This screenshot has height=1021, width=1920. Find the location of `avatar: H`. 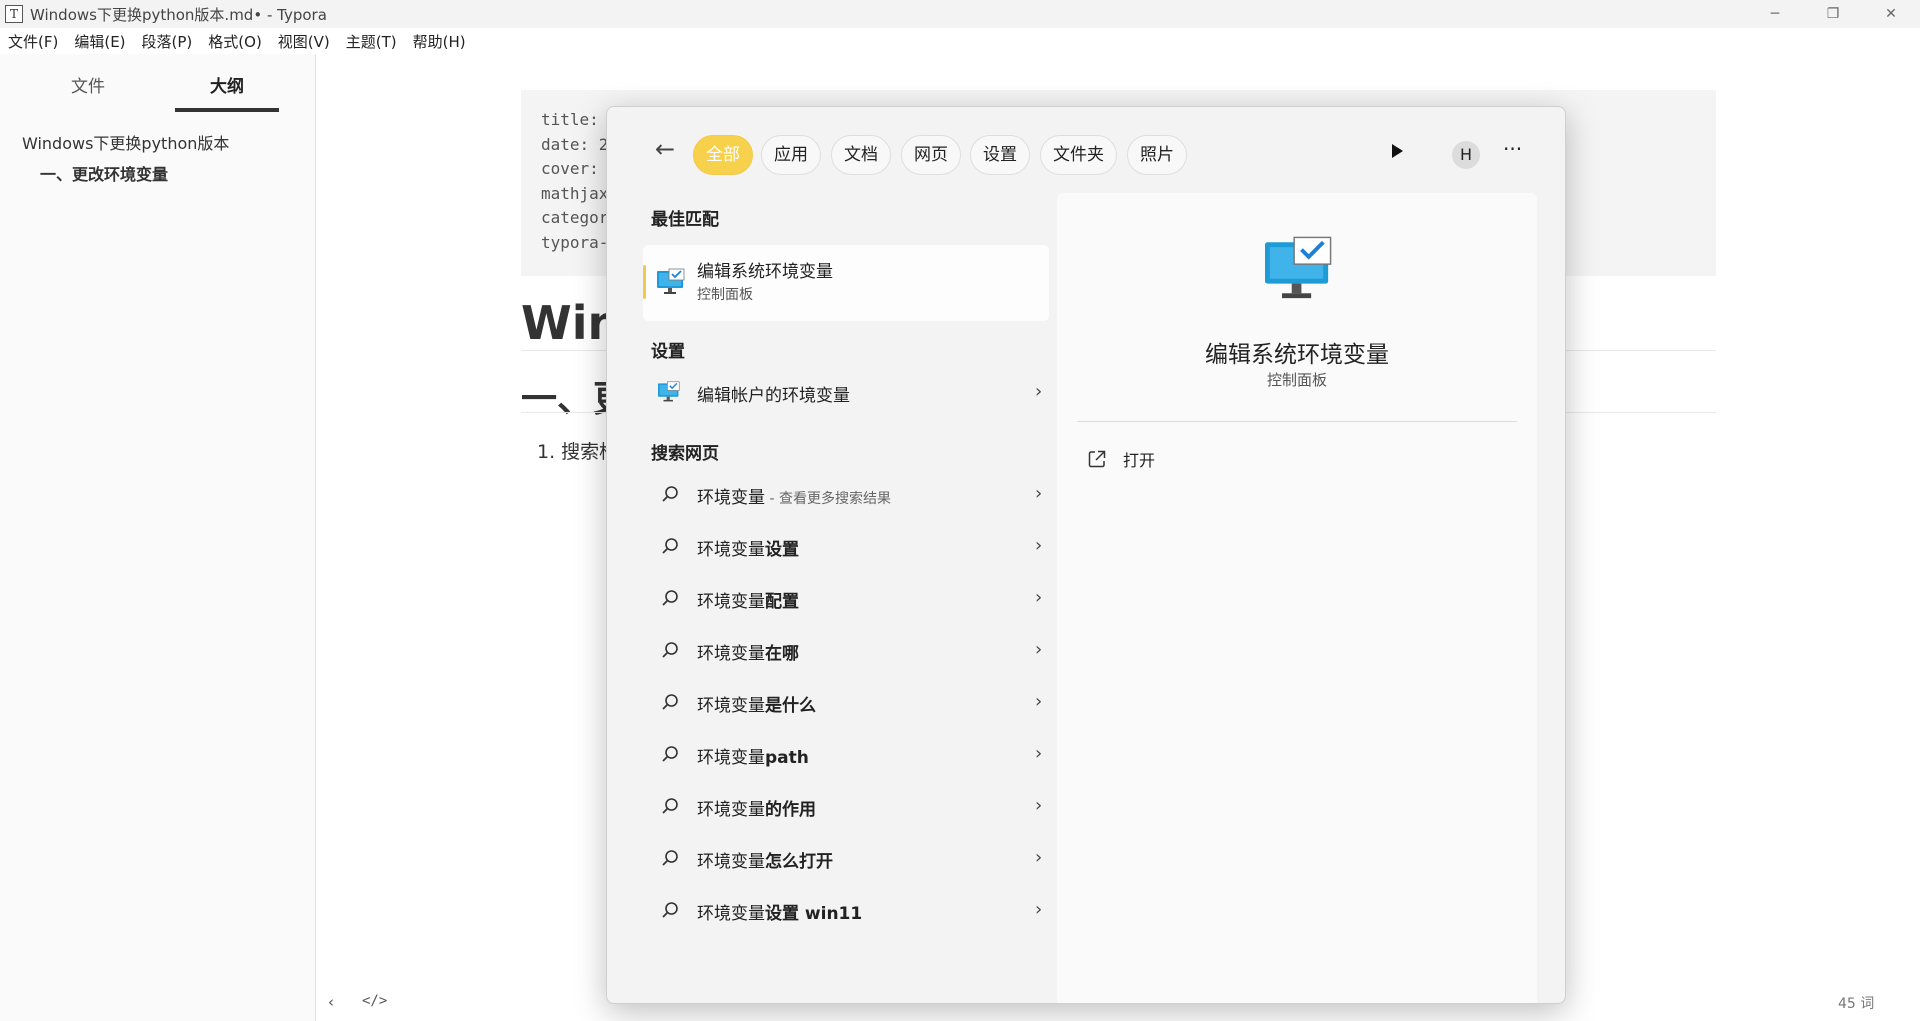

avatar: H is located at coordinates (1466, 155).